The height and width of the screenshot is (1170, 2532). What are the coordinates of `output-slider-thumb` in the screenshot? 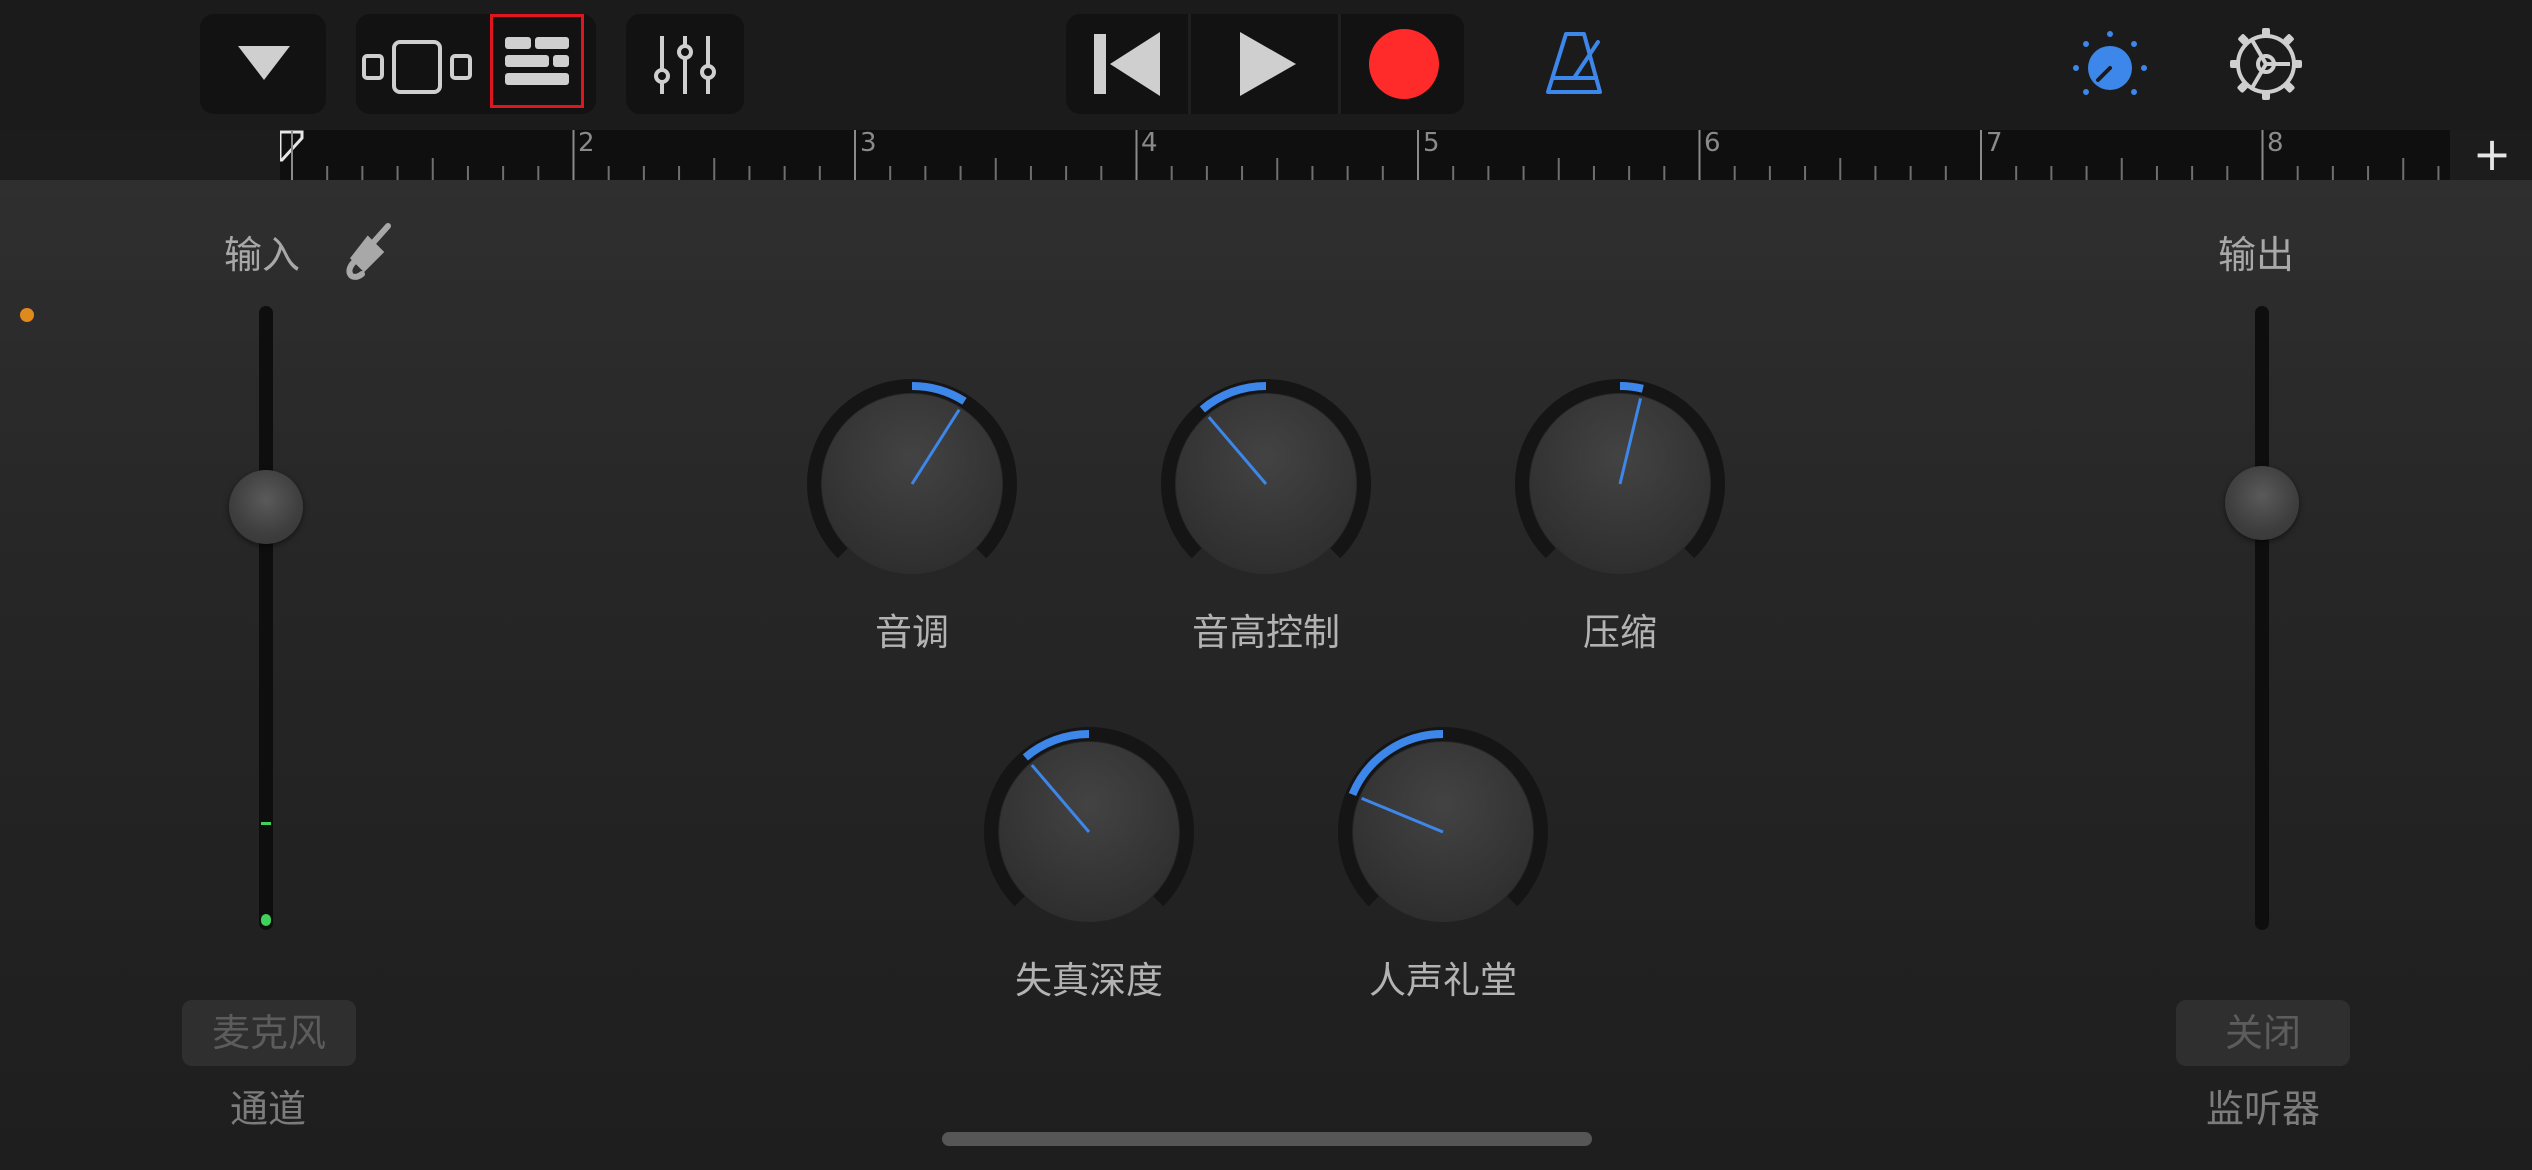 It's located at (2262, 503).